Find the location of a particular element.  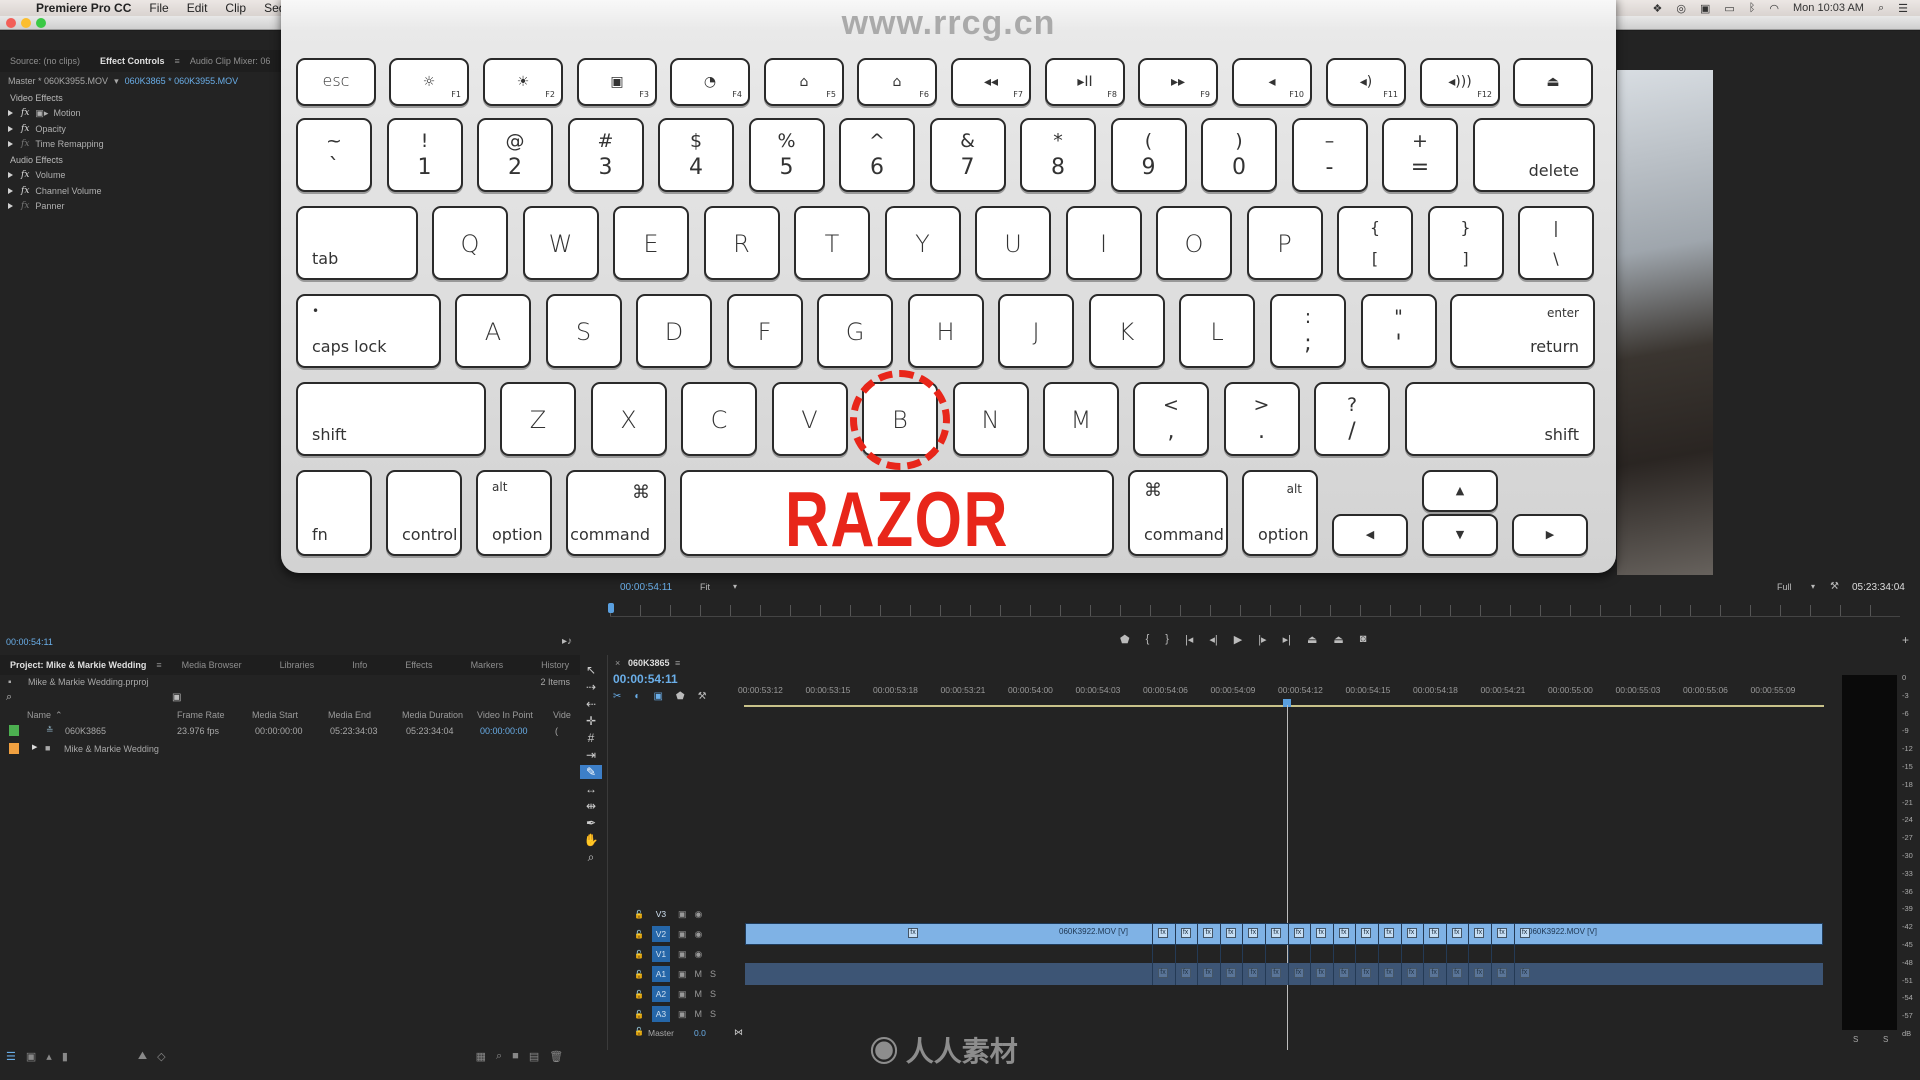

key-shift-right: shift is located at coordinates (1500, 419).